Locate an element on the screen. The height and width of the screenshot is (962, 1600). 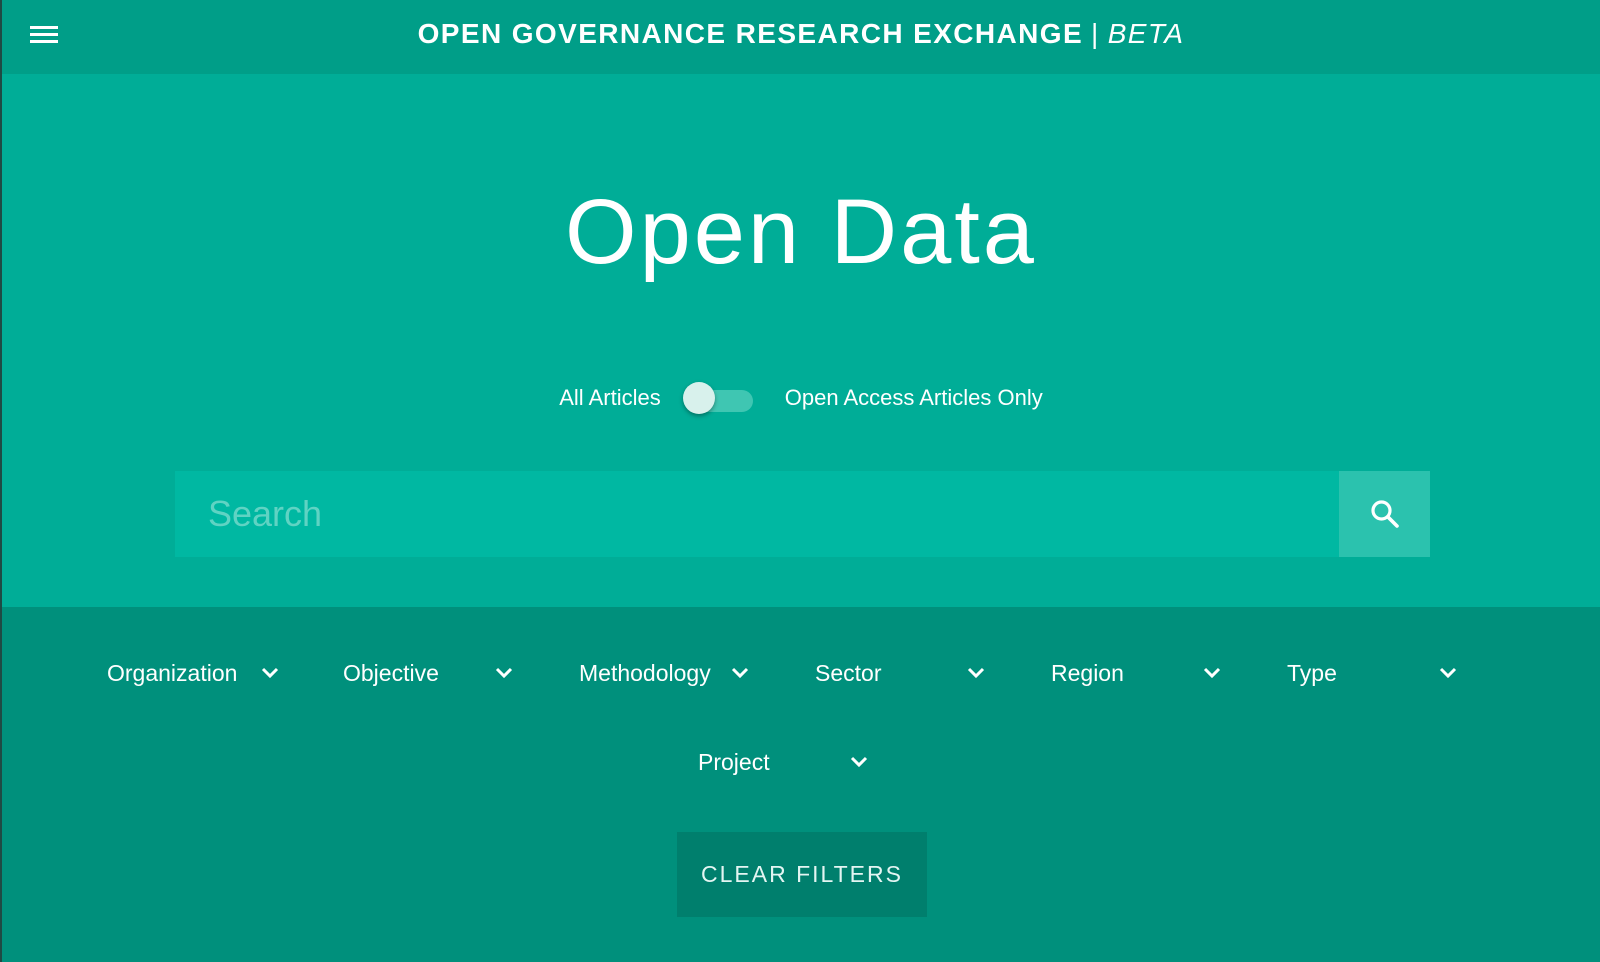
search-icon is located at coordinates (1384, 514).